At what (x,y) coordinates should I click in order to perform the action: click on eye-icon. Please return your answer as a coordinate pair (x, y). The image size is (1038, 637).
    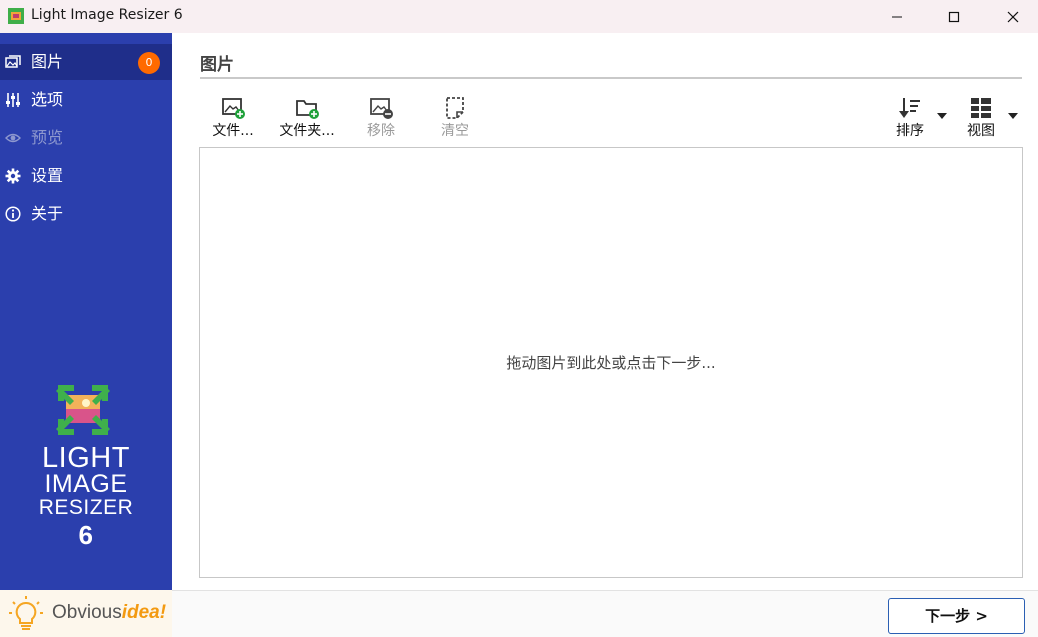
    Looking at the image, I should click on (13, 138).